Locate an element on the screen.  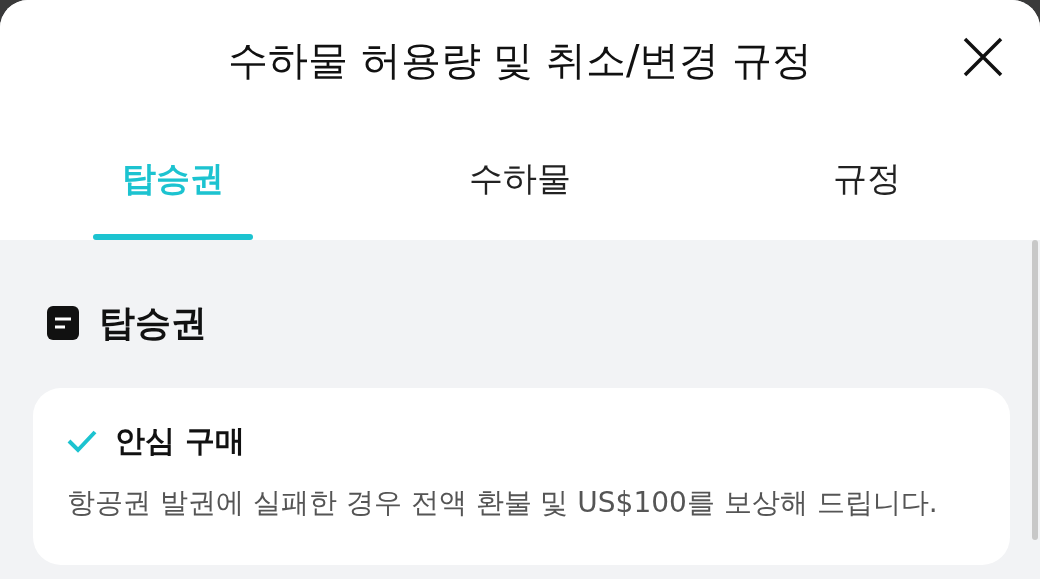
section-title: 탑승권 is located at coordinates (153, 323).